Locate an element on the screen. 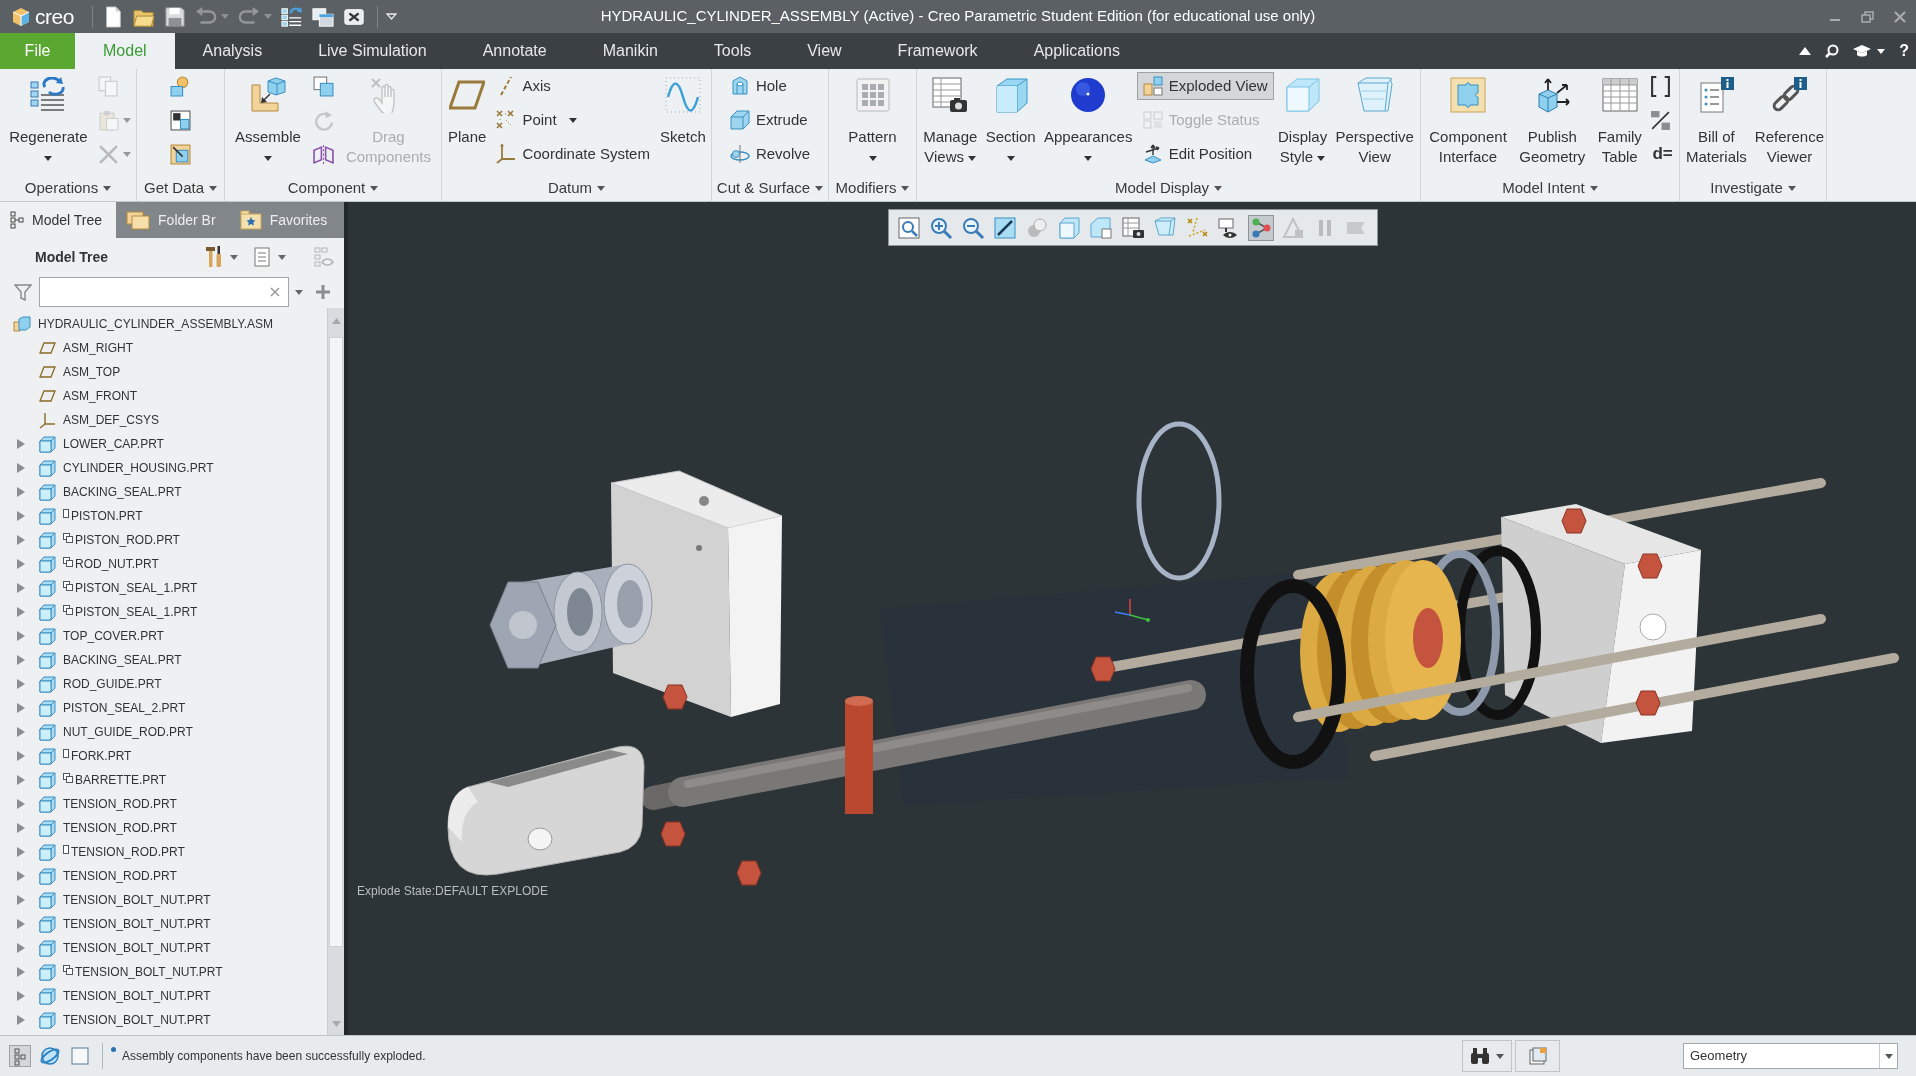 The width and height of the screenshot is (1916, 1076). group-menu-button: Modifiers is located at coordinates (872, 188).